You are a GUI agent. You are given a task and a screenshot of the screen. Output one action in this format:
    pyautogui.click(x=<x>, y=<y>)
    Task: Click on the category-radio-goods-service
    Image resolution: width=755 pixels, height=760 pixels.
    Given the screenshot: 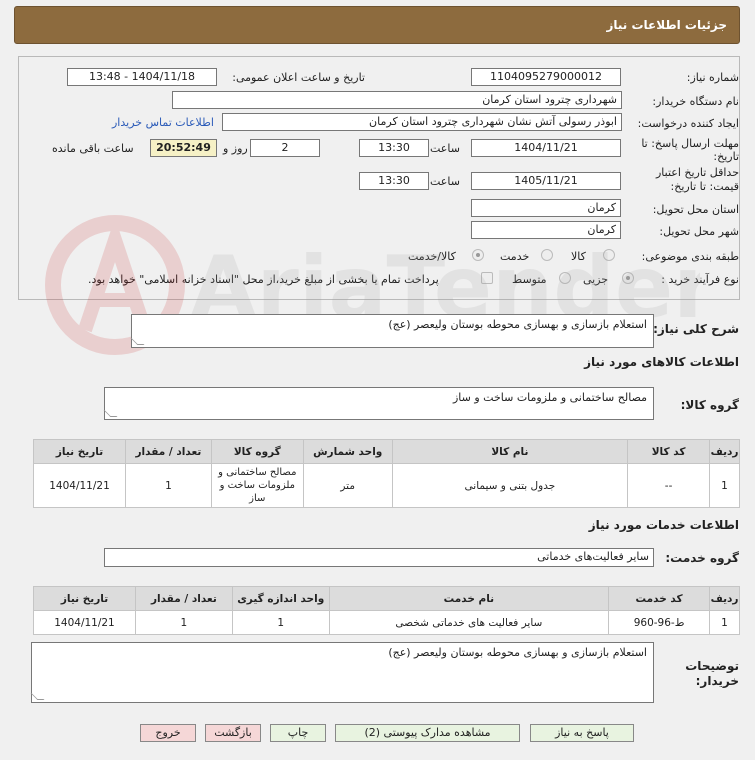 What is the action you would take?
    pyautogui.click(x=478, y=255)
    